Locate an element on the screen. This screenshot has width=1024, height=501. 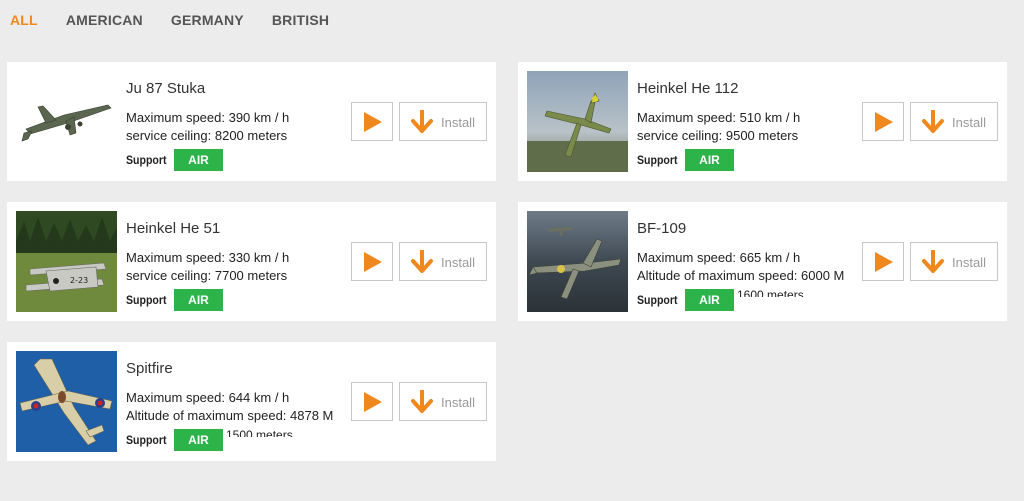
stuka-plane-image is located at coordinates (66, 121).